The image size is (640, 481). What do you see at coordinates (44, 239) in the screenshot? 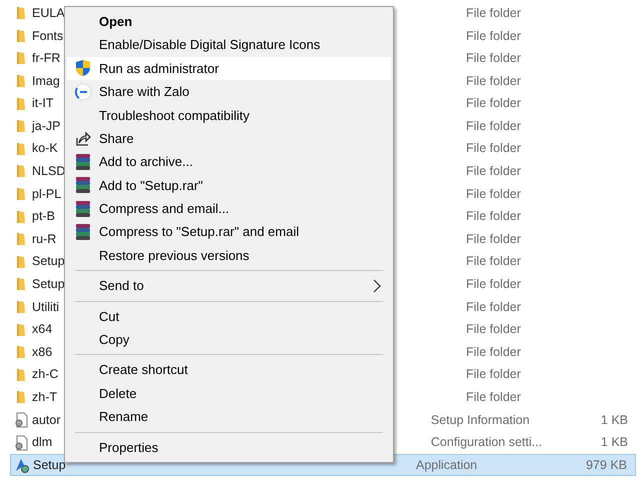
I see `file-name: ru-R` at bounding box center [44, 239].